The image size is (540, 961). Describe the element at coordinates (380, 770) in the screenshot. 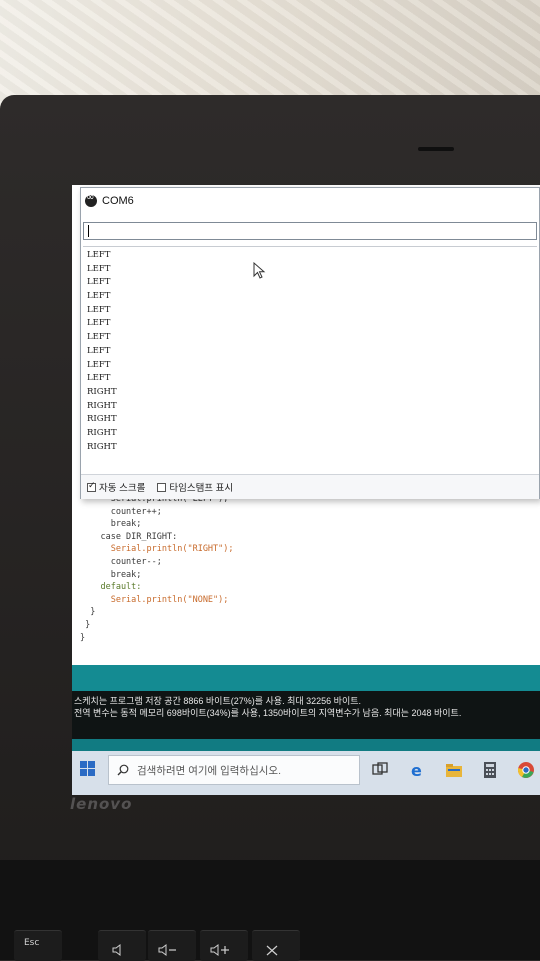

I see `task-view-icon` at that location.